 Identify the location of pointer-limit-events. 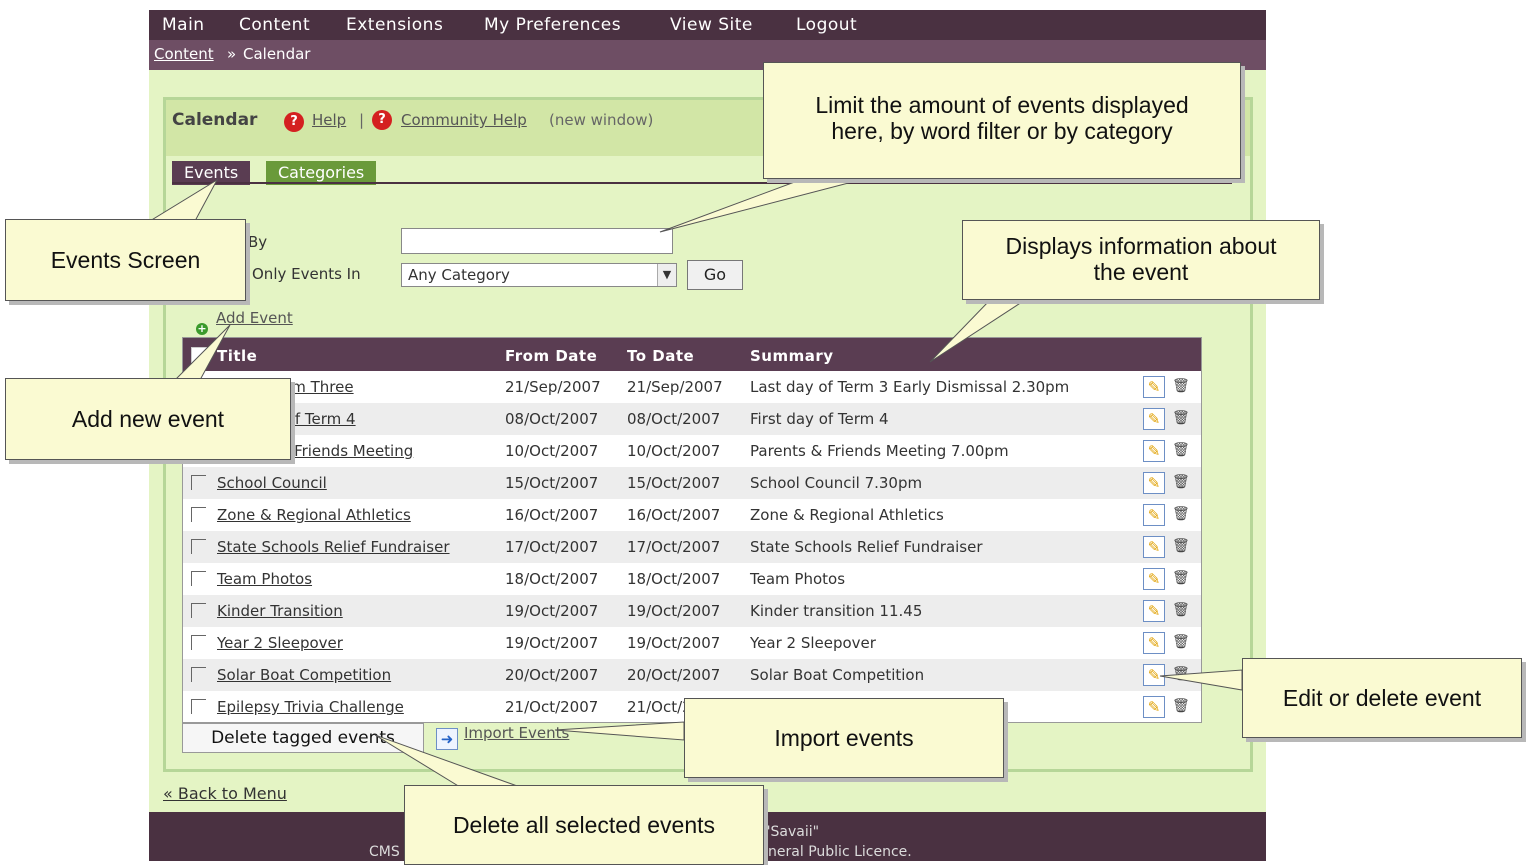
(760, 206).